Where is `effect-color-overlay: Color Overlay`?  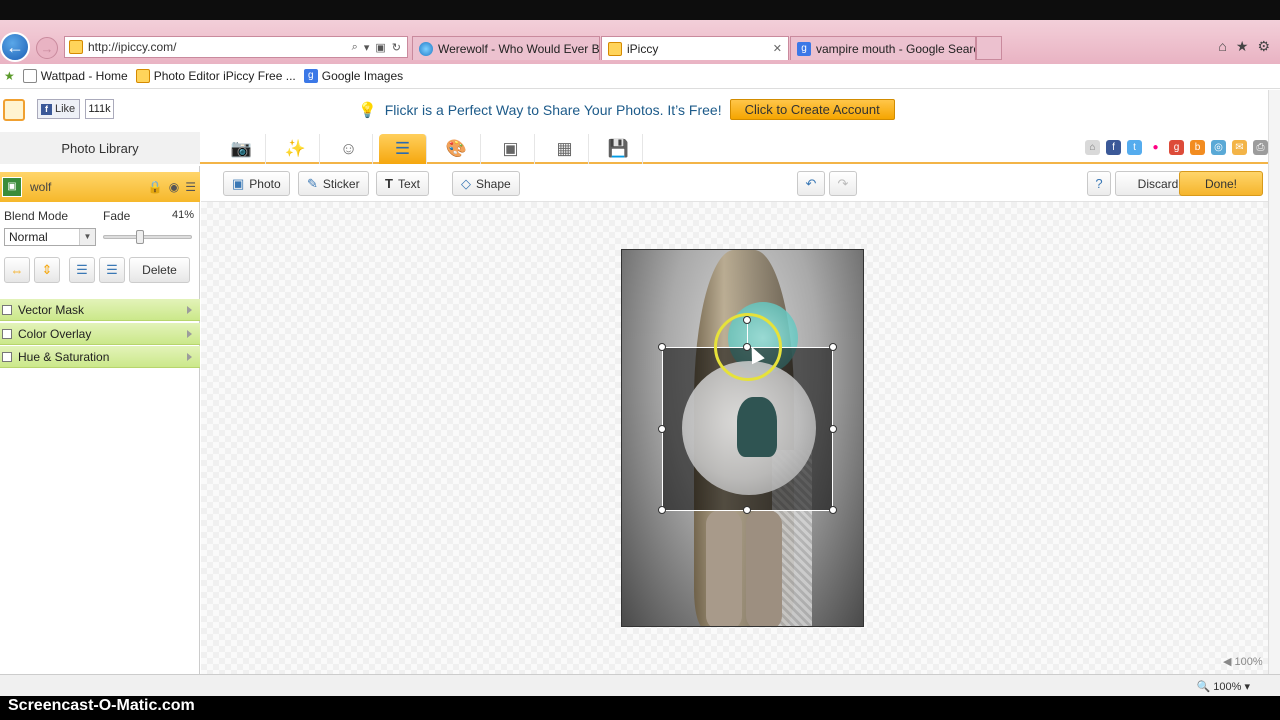
effect-color-overlay: Color Overlay is located at coordinates (100, 334).